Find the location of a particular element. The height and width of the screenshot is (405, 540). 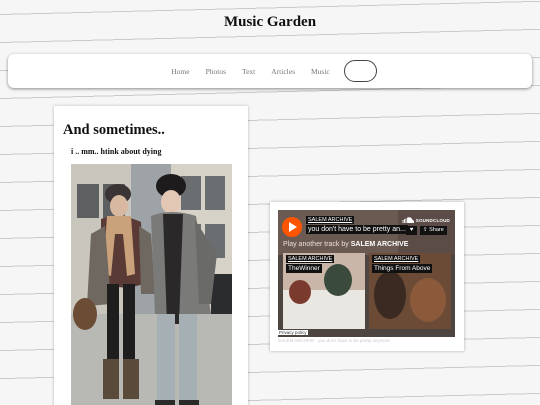

rec-1-title: TheWinner is located at coordinates (304, 268).